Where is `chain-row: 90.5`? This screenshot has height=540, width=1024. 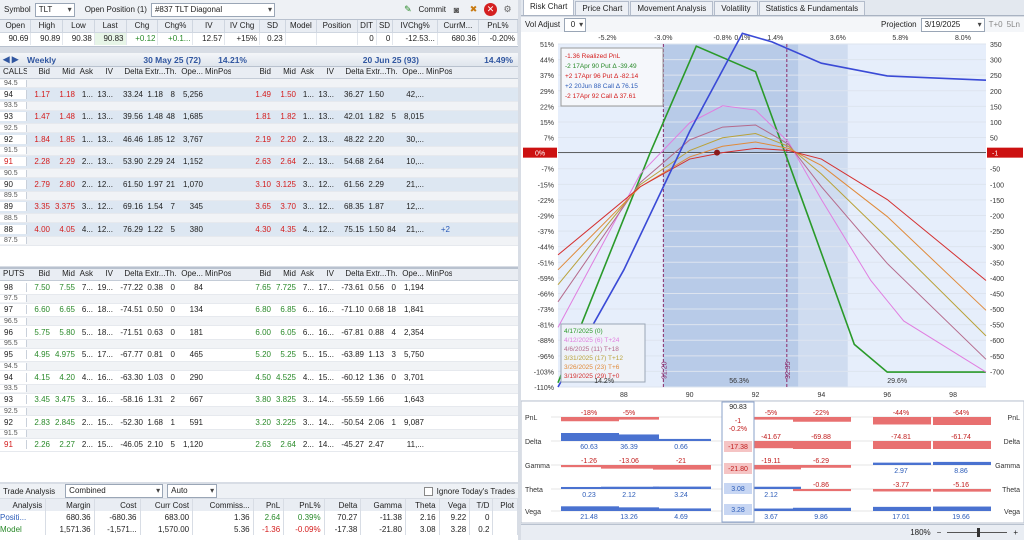 chain-row: 90.5 is located at coordinates (259, 173).